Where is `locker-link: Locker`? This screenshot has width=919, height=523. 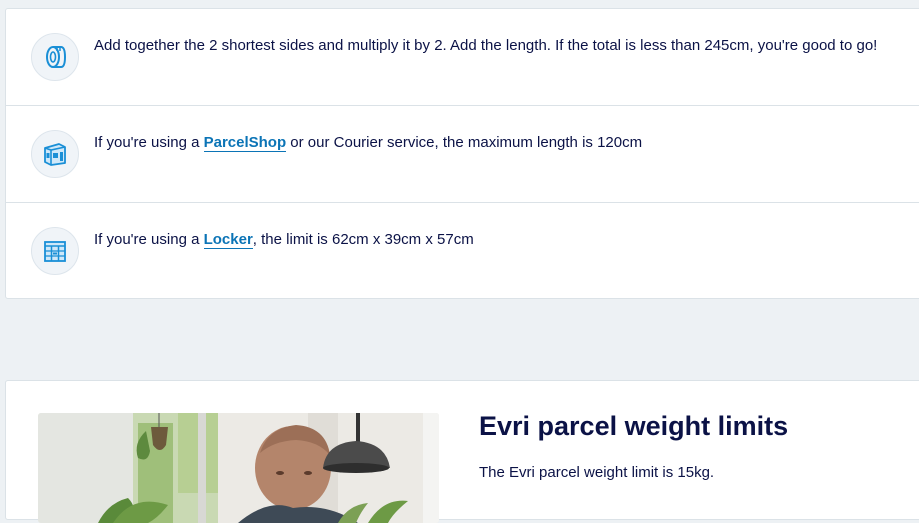 locker-link: Locker is located at coordinates (228, 240).